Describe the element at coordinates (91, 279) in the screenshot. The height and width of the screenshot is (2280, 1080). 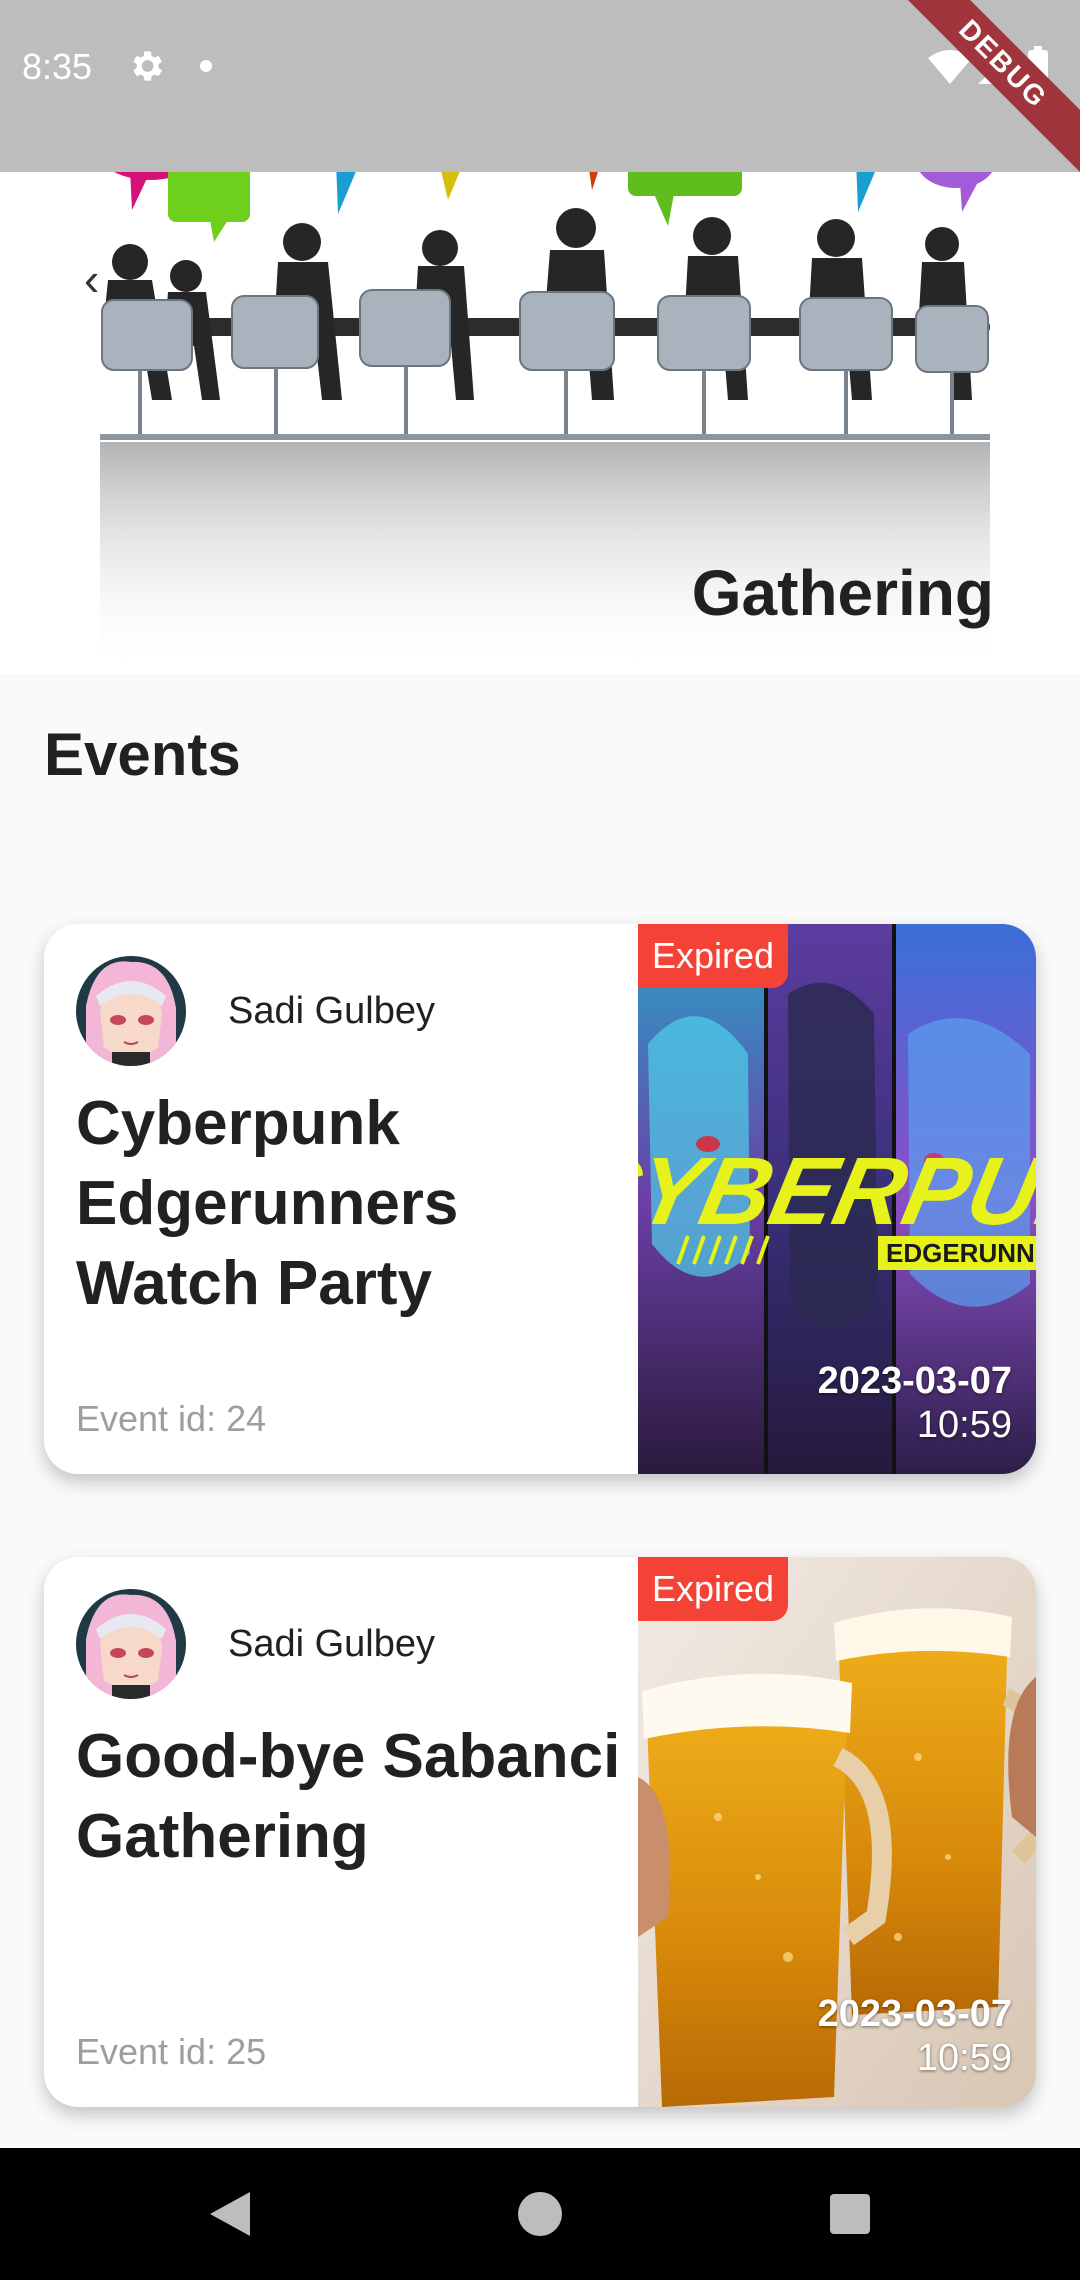
I see `back-arrow-icon: ‹` at that location.